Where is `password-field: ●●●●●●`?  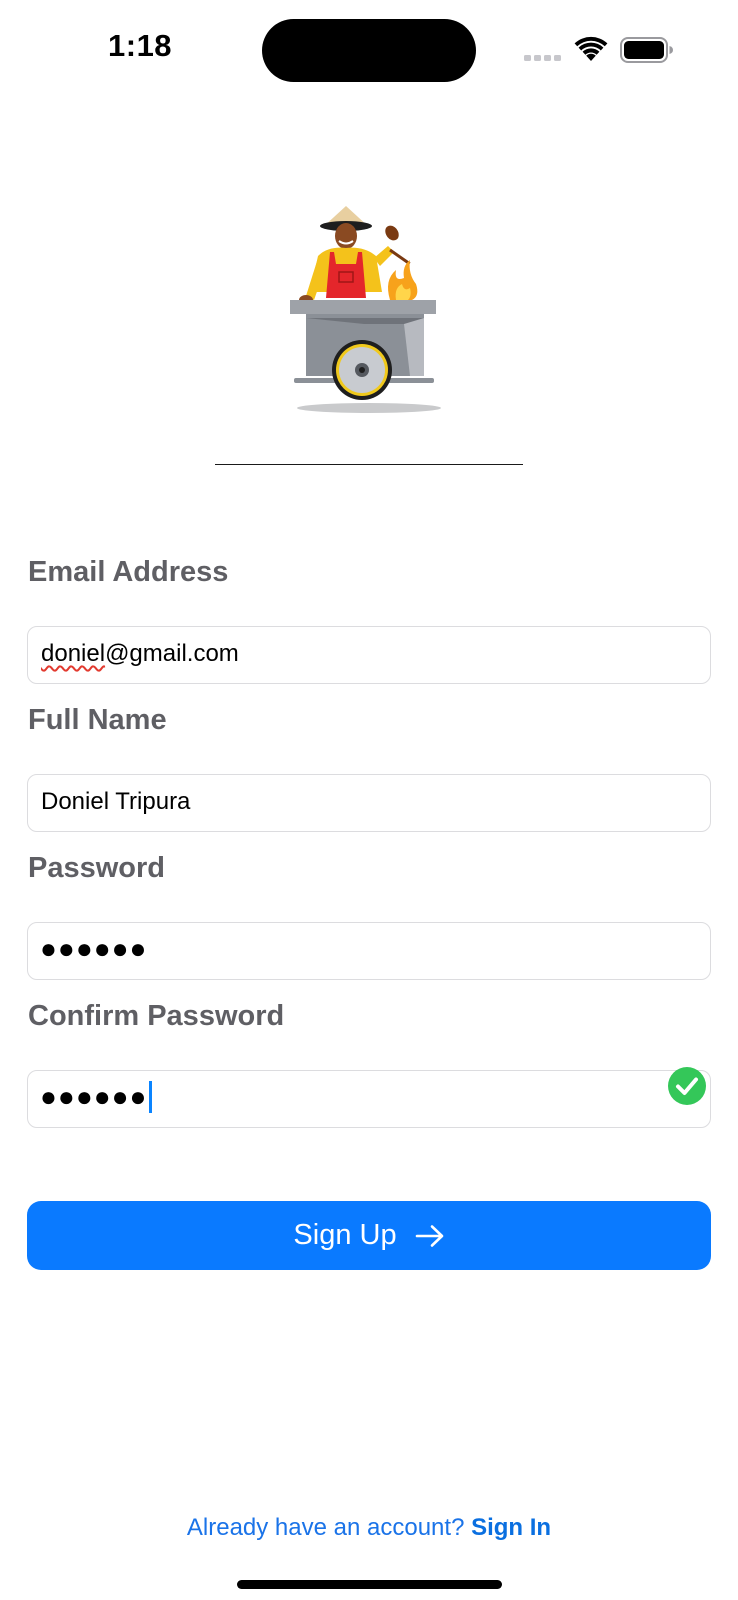 password-field: ●●●●●● is located at coordinates (369, 951).